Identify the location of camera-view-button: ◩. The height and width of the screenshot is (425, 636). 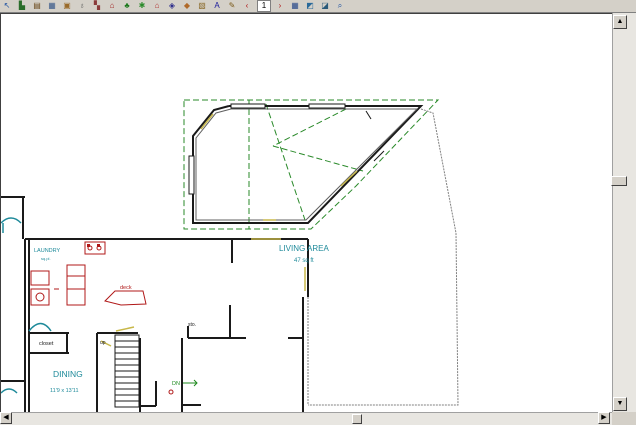
(310, 6).